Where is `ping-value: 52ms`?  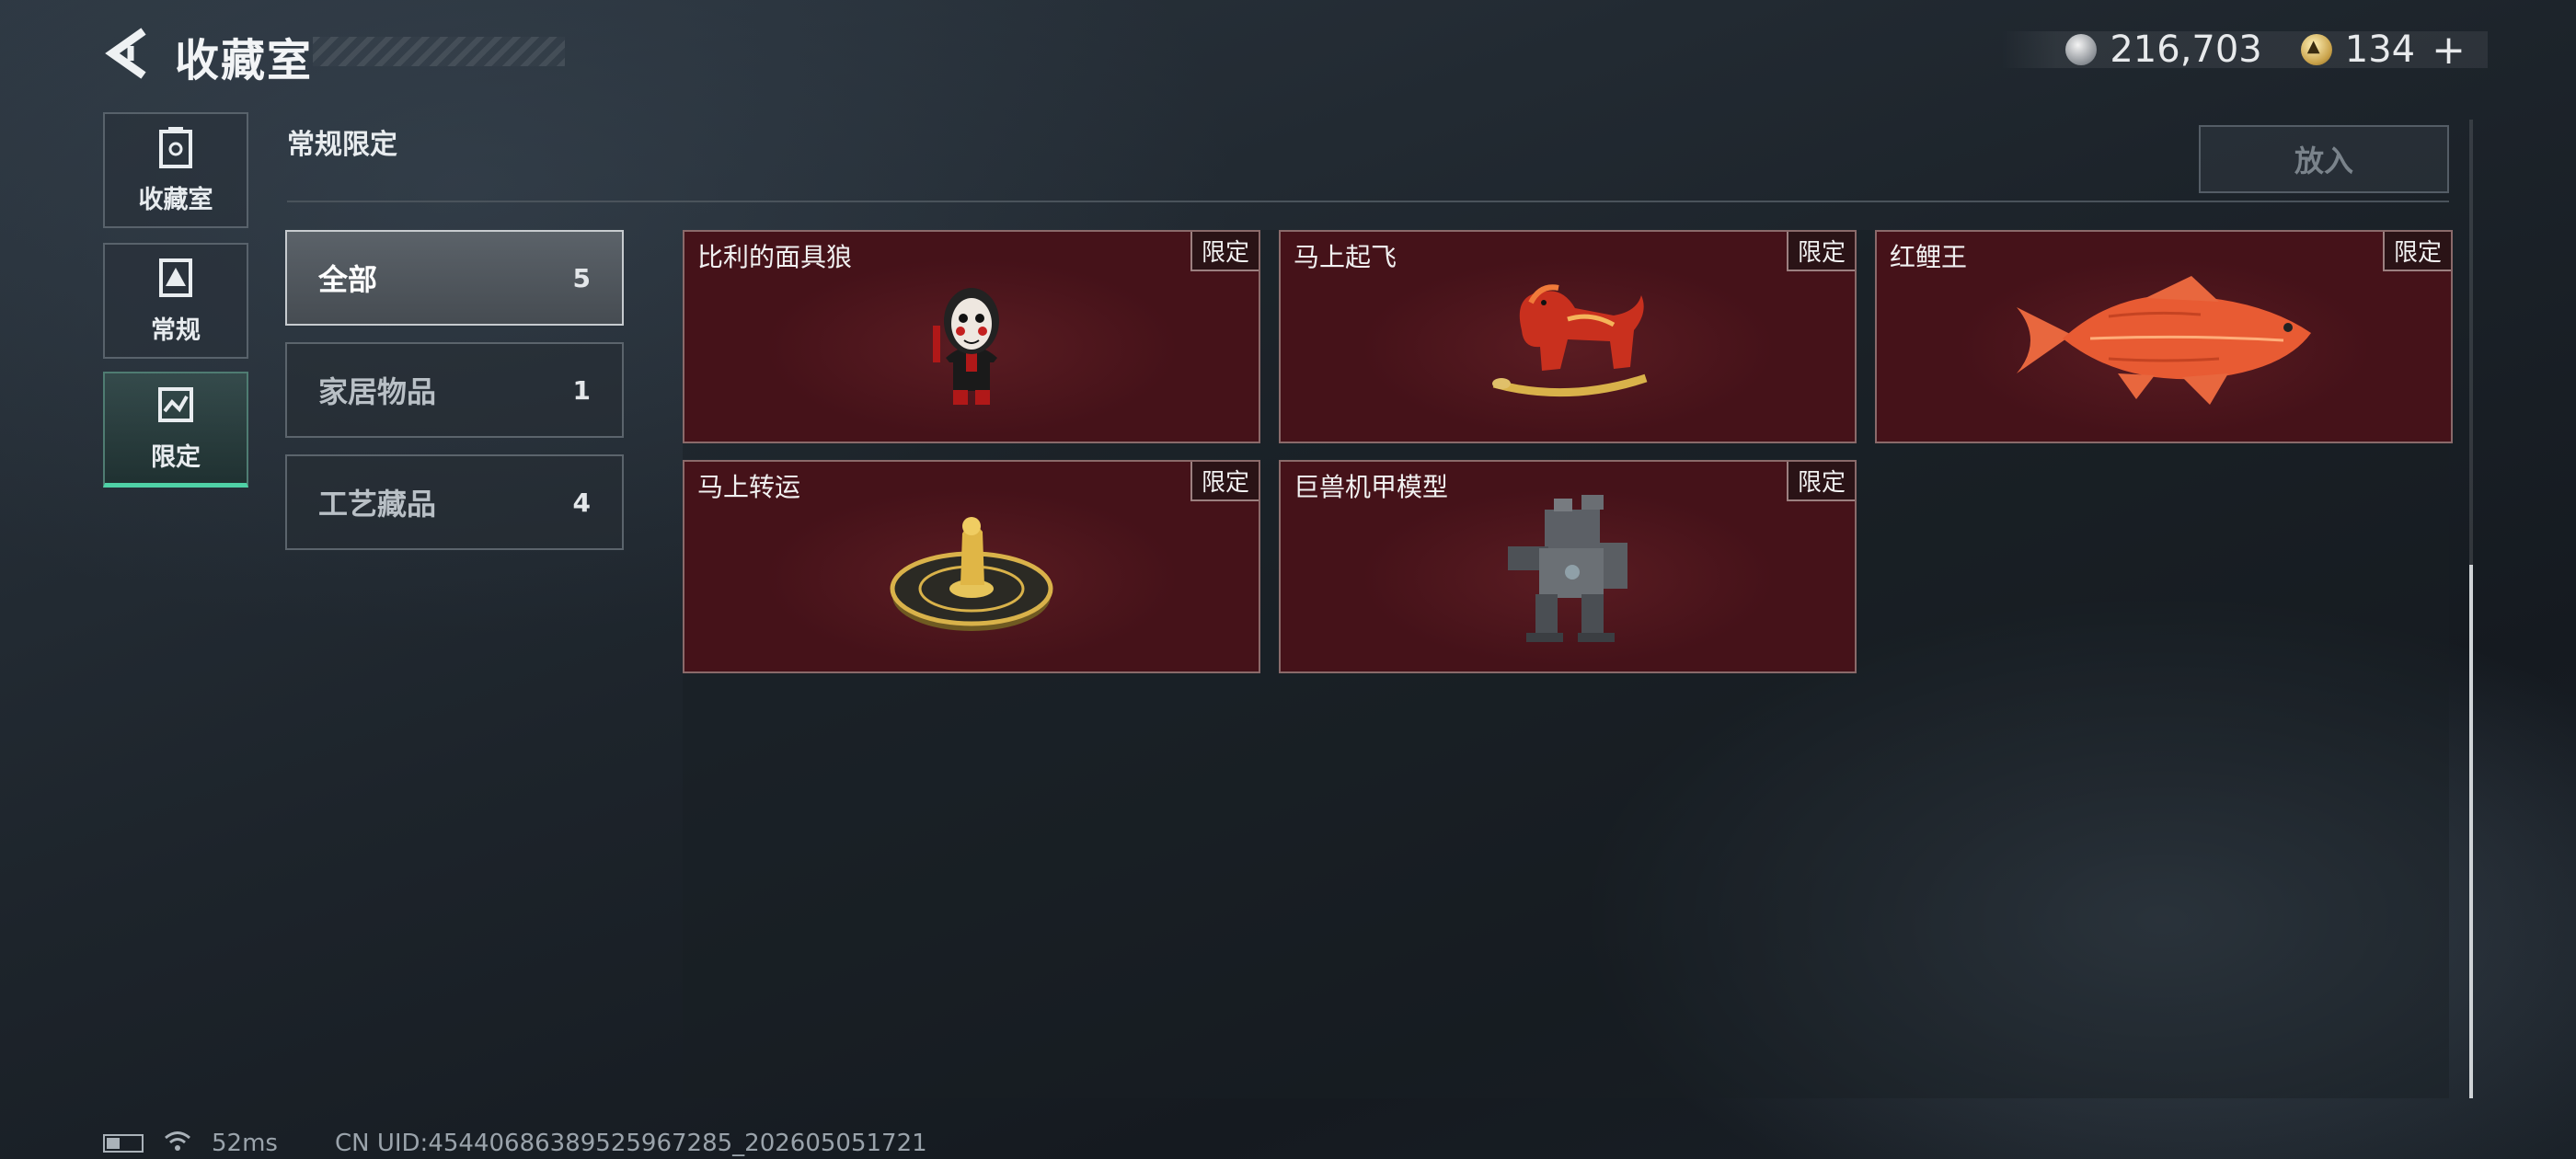
ping-value: 52ms is located at coordinates (245, 1143).